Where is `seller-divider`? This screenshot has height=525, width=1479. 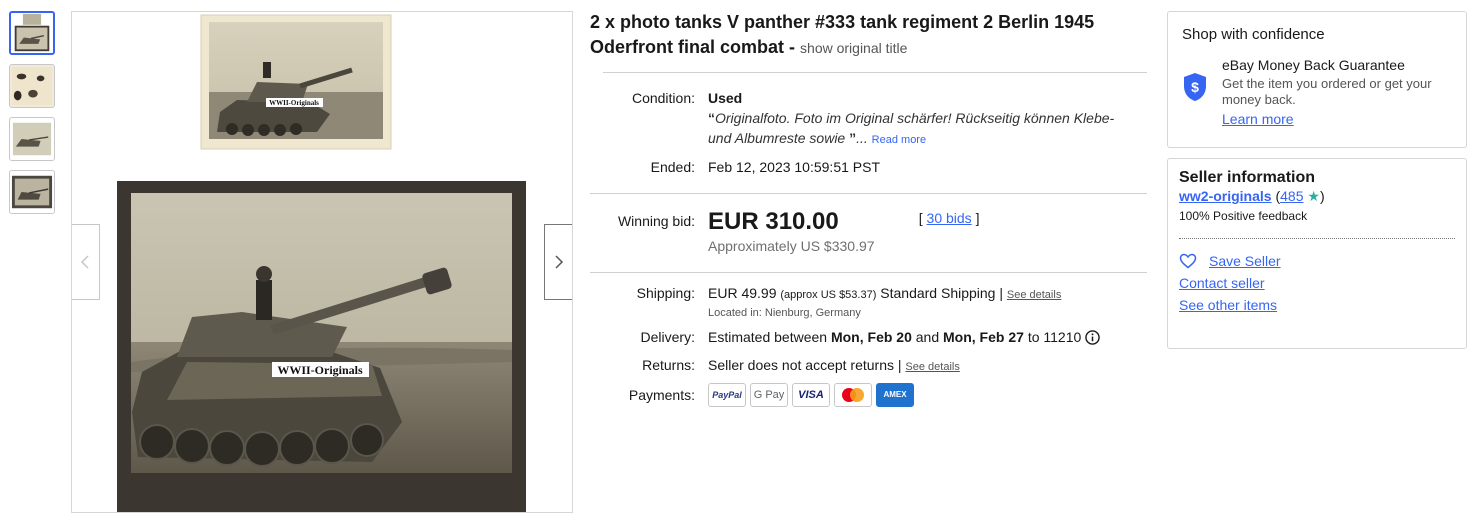 seller-divider is located at coordinates (1317, 238).